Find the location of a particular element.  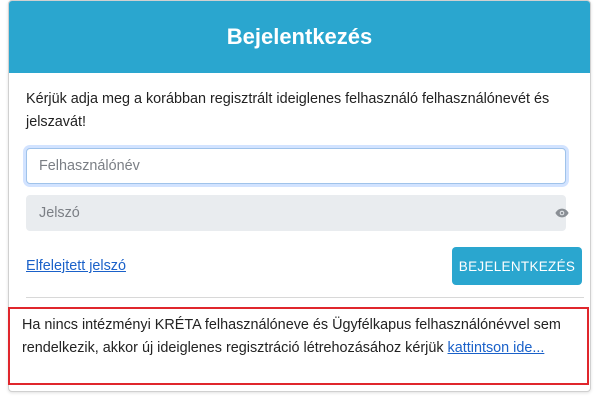

page-title: Bejelentkezés is located at coordinates (299, 36).